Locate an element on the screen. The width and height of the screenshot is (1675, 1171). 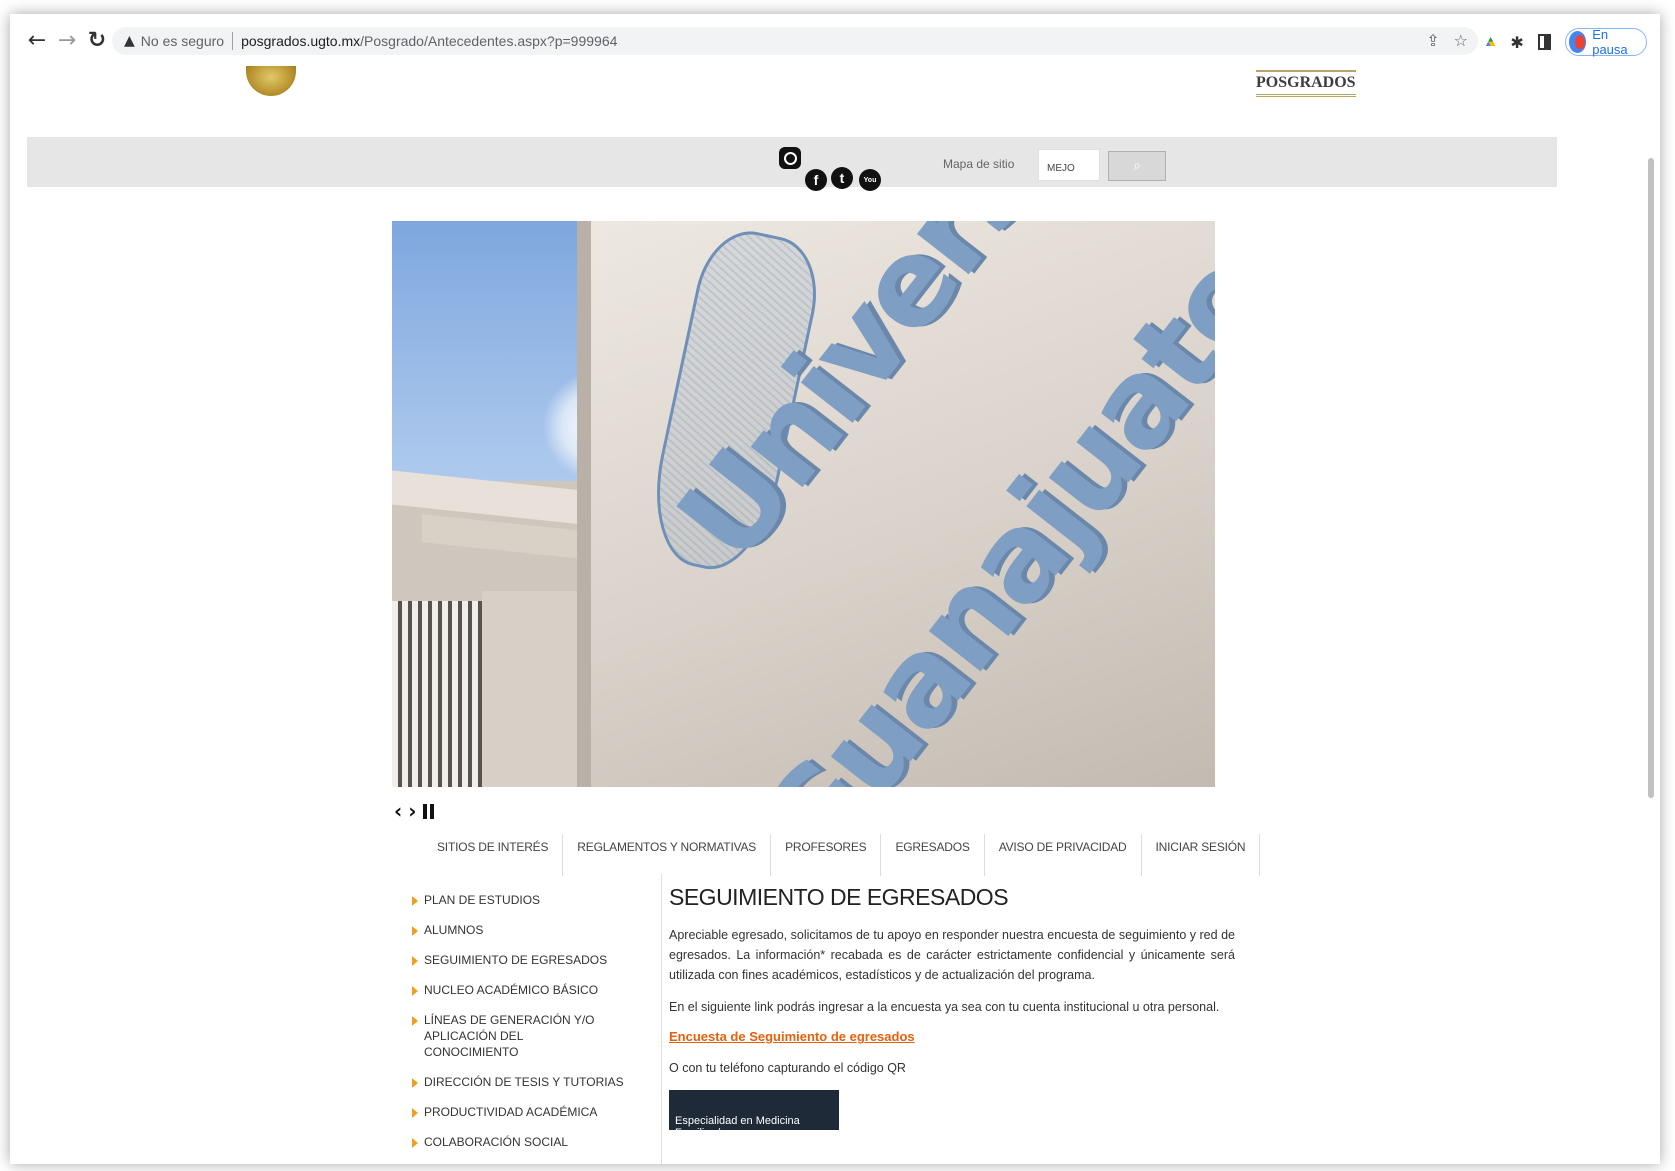
sidebar-item-plan-de-estudios: PLAN DE ESTUDIOS is located at coordinates (534, 900).